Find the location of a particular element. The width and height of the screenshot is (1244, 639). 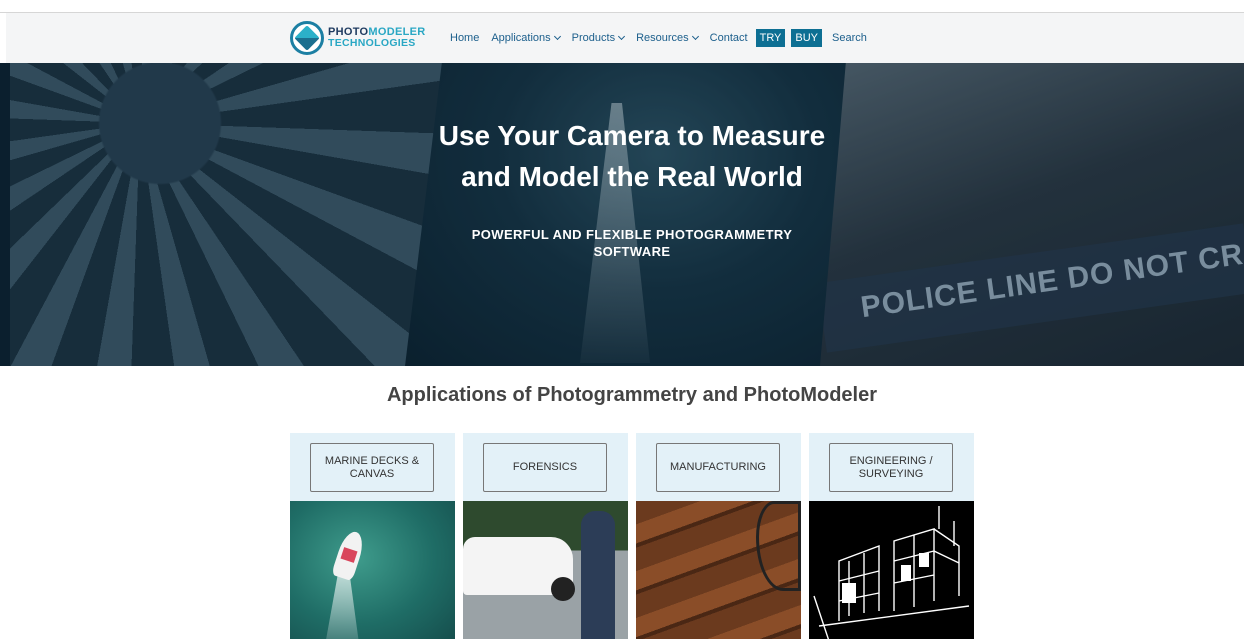

nav-item-resources: Resources is located at coordinates (667, 38).